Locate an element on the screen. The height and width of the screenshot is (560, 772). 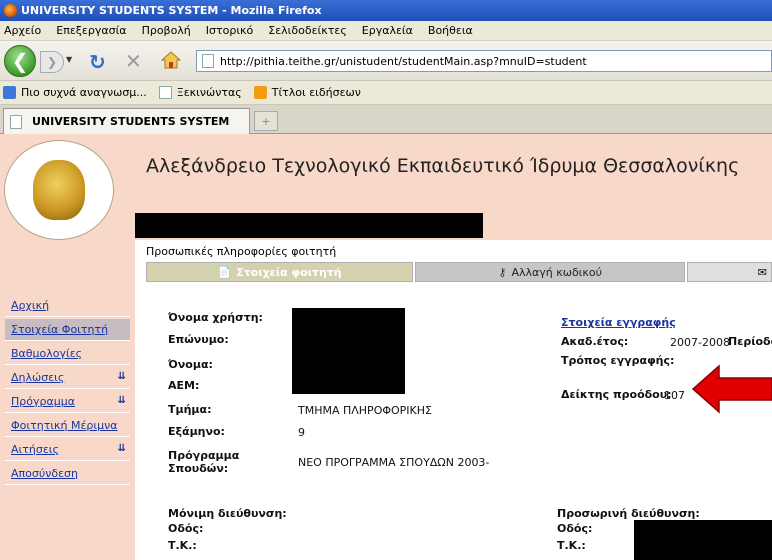
redacted-bar is located at coordinates (309, 225).